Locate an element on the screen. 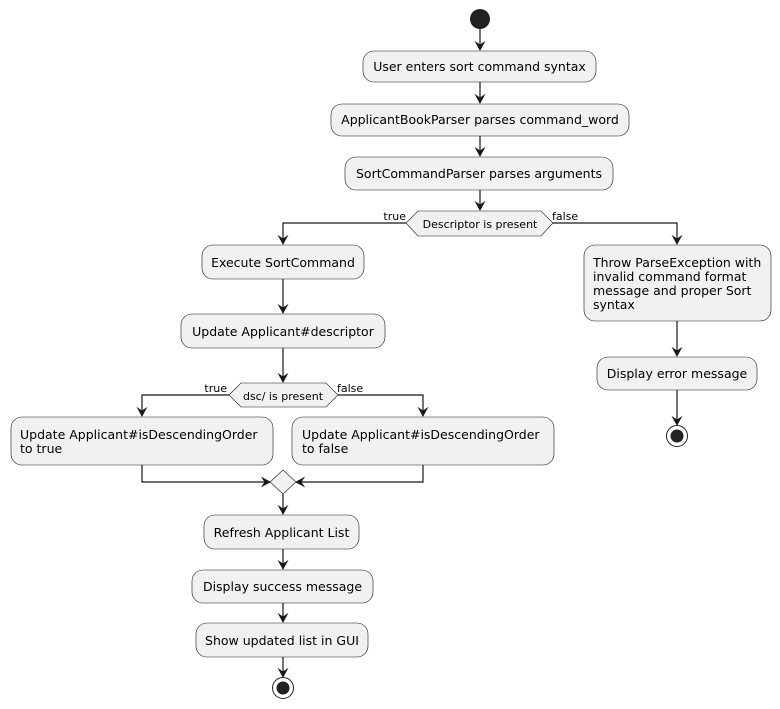 This screenshot has height=709, width=780. activity-sort-parser: SortCommandParser parses arguments is located at coordinates (479, 173).